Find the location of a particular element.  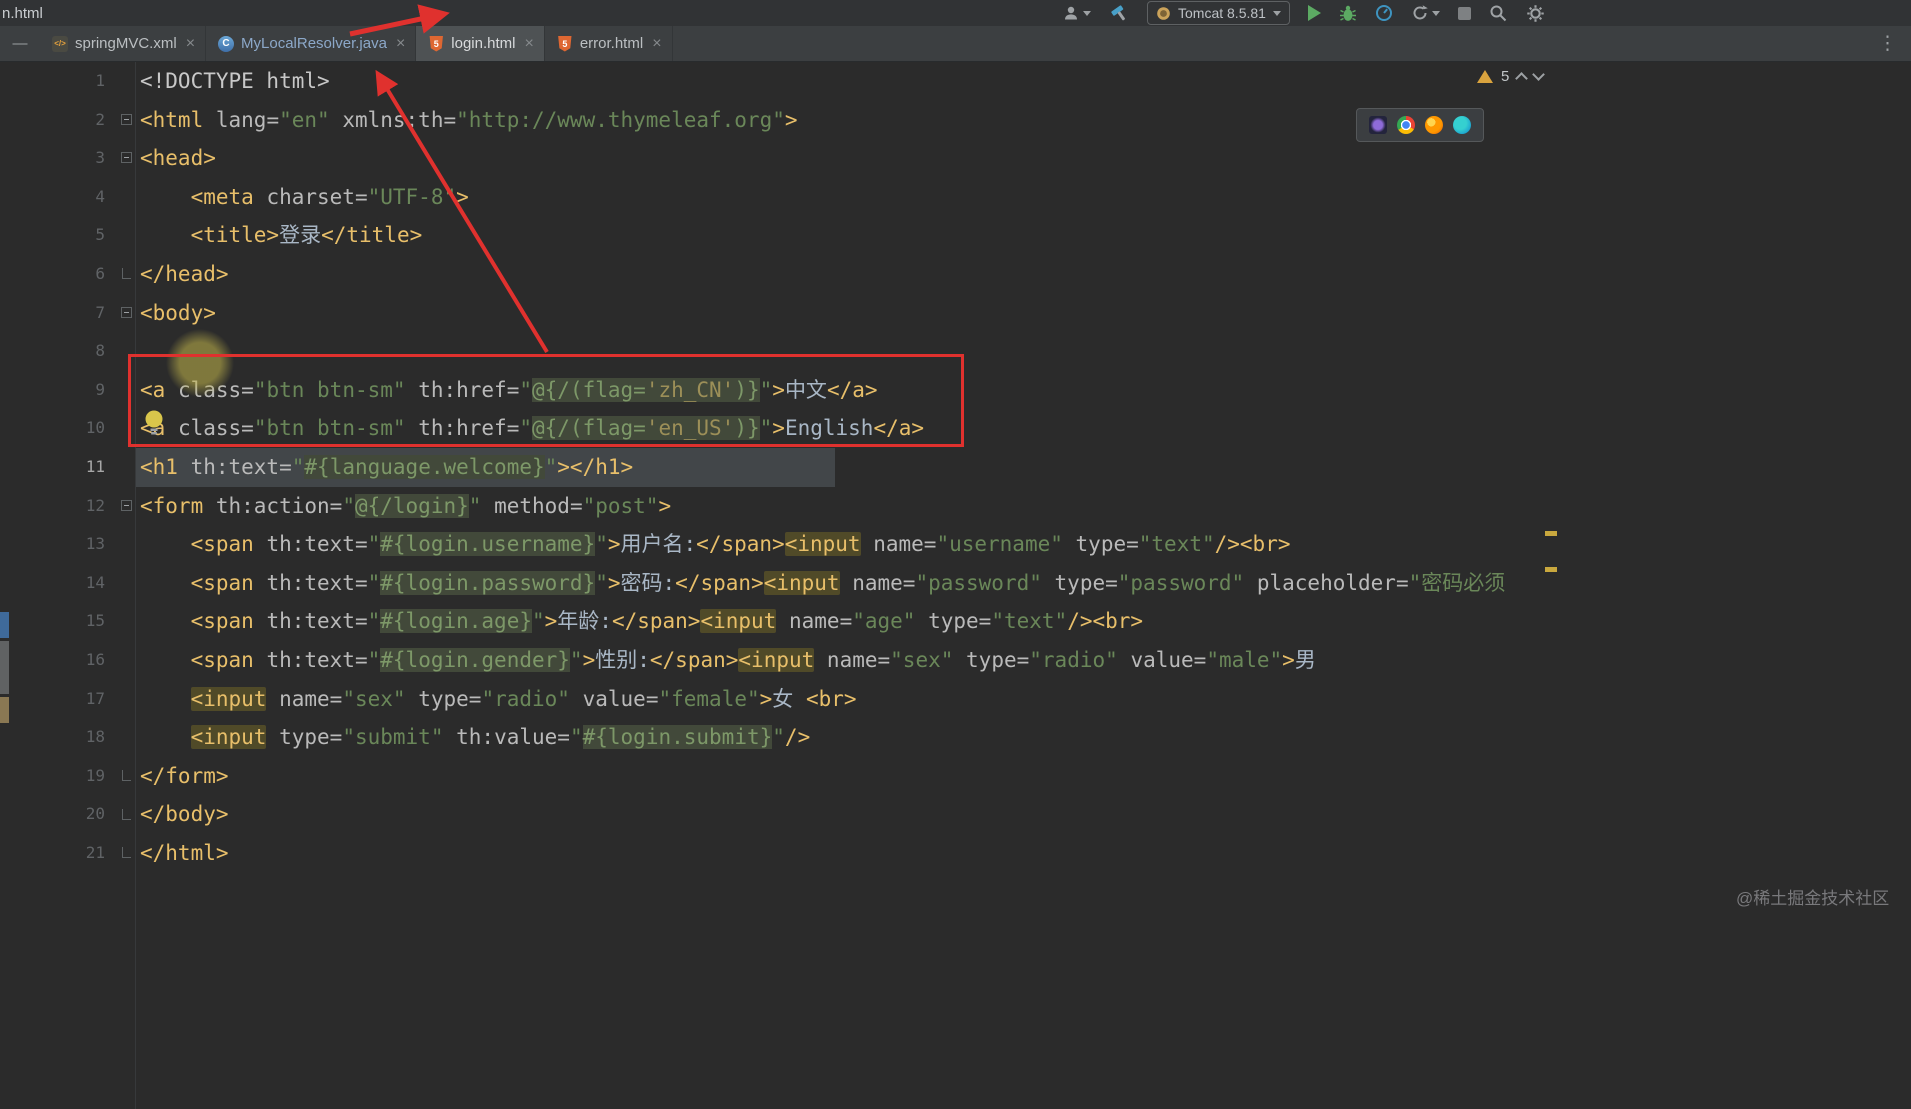

run-config-label: Tomcat 8.5.81 is located at coordinates (1222, 13).